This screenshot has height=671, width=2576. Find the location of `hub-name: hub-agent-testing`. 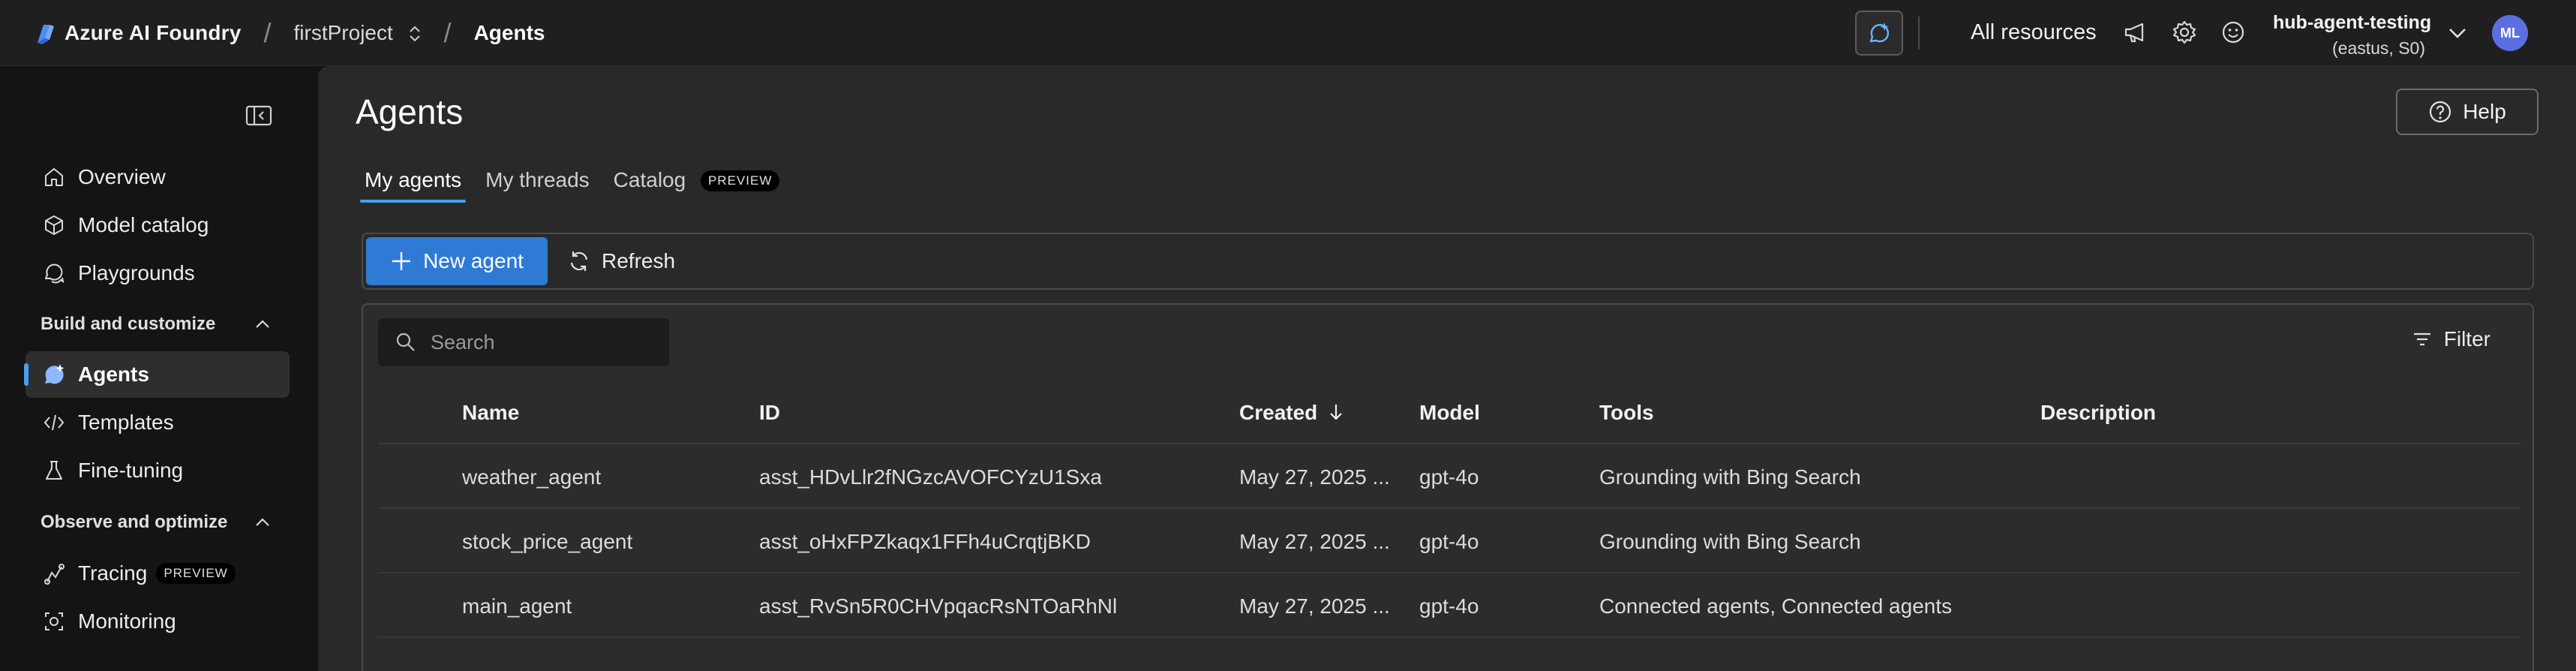

hub-name: hub-agent-testing is located at coordinates (2352, 23).